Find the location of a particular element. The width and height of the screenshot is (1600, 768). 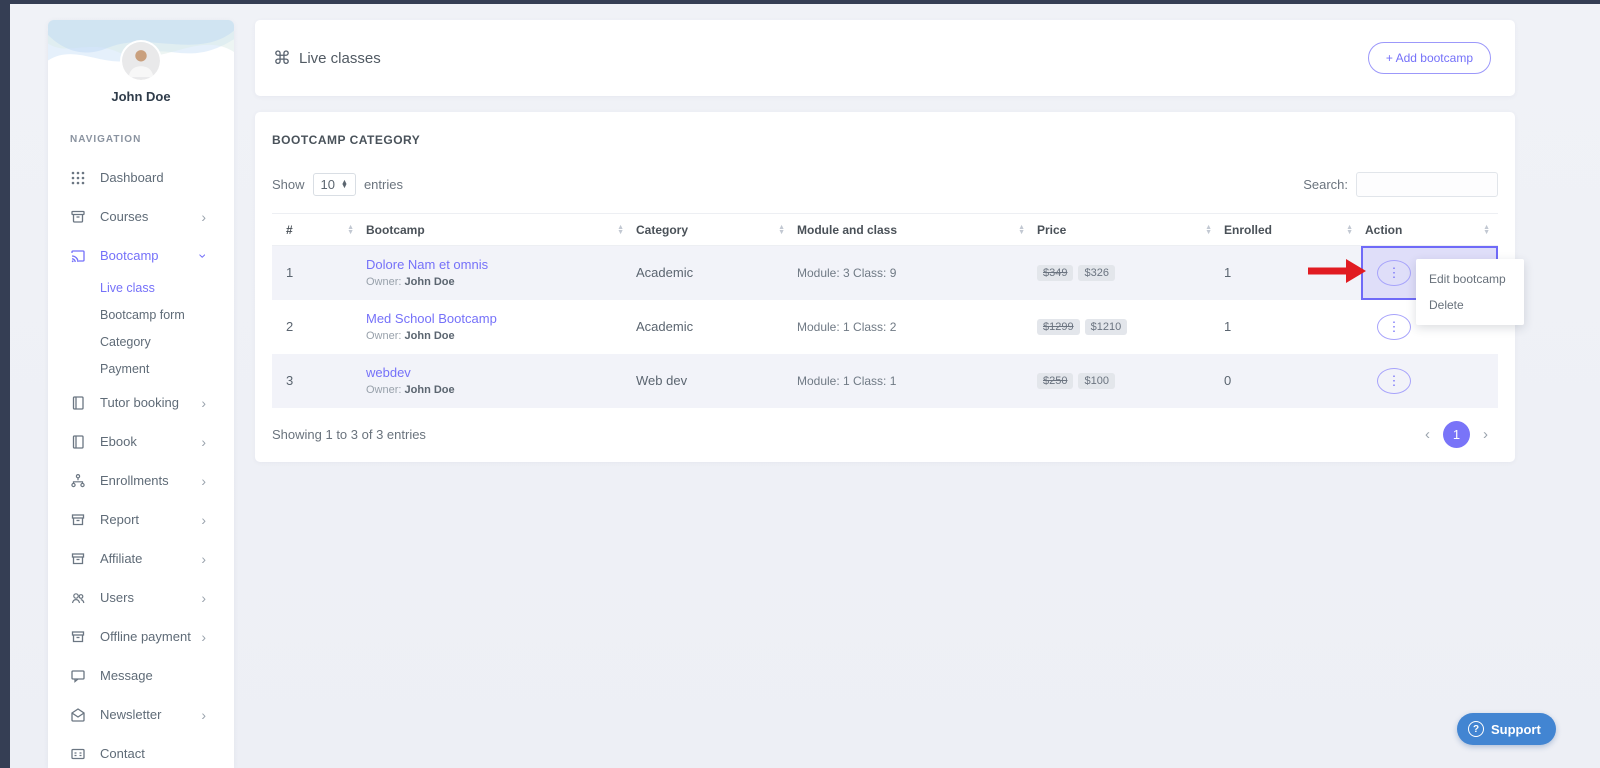

sidebar-item-label: Dashboard is located at coordinates (132, 177).